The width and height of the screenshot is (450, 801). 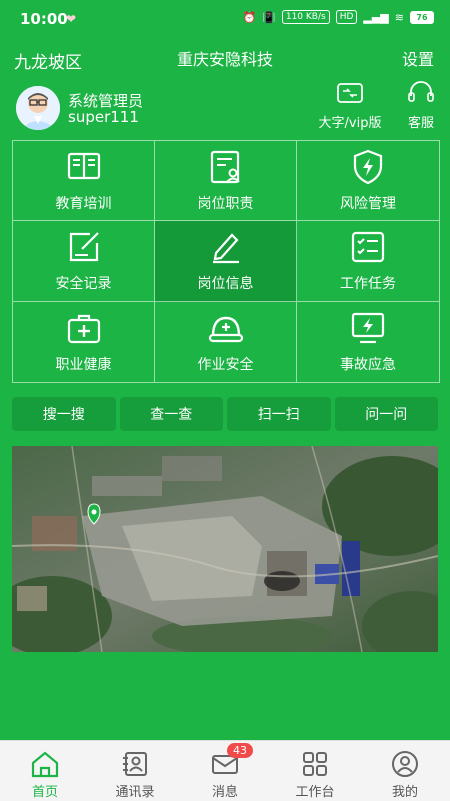 I want to click on contacts-icon, so click(x=135, y=764).